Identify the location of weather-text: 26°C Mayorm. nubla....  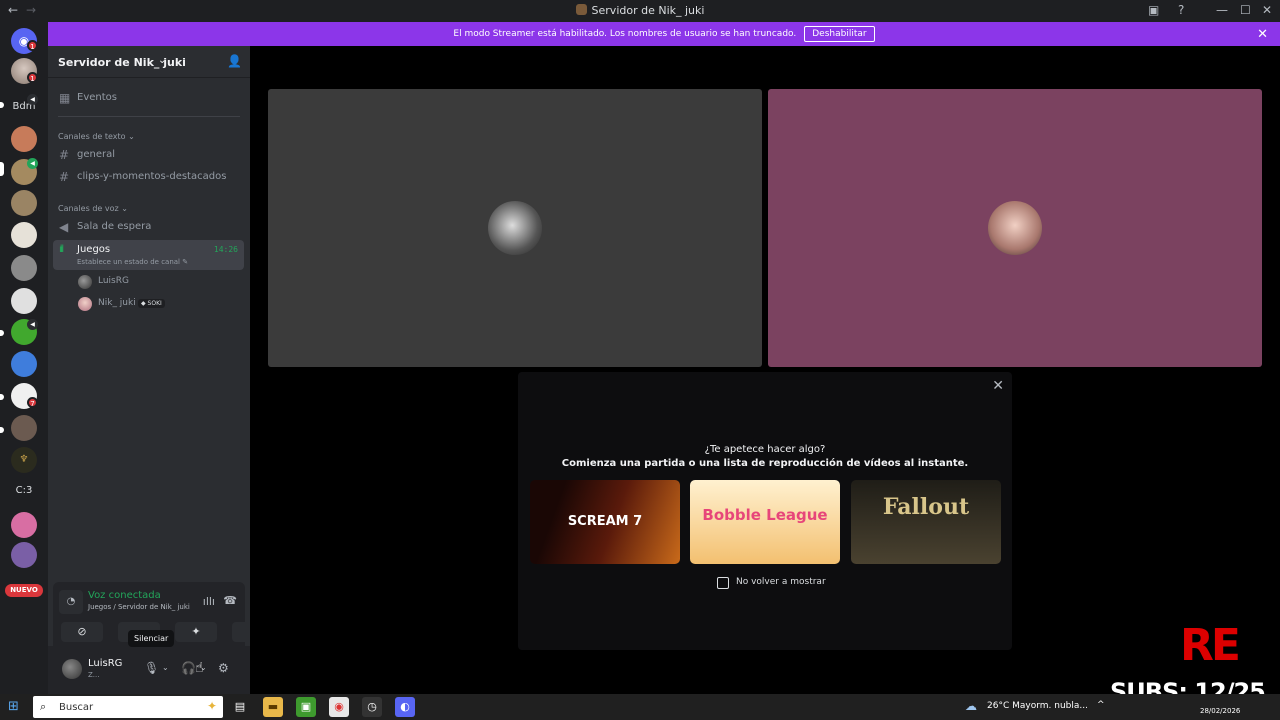
(1037, 706).